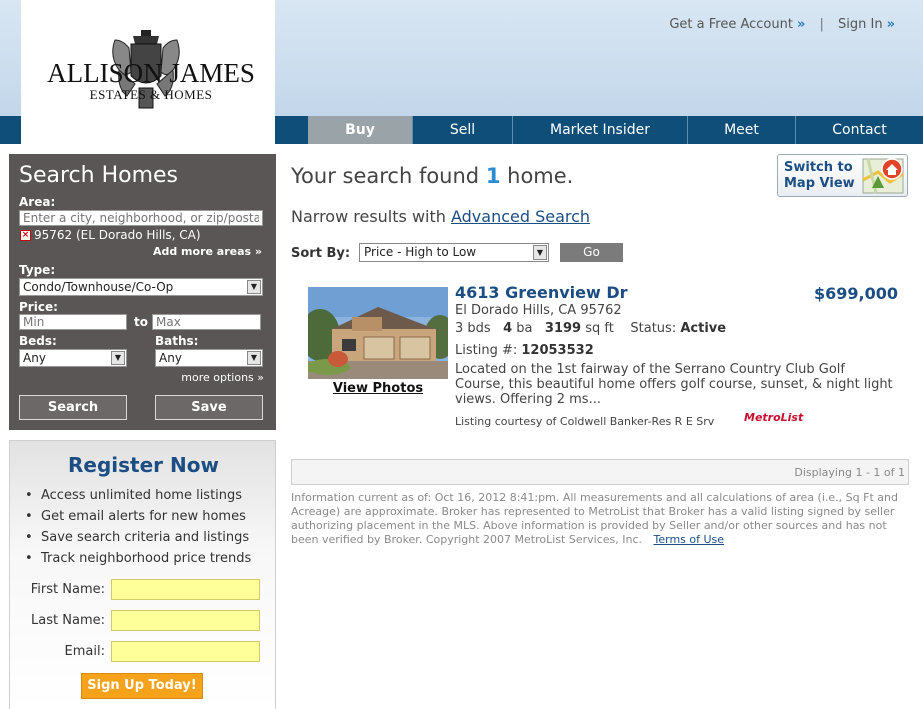 Image resolution: width=923 pixels, height=709 pixels. Describe the element at coordinates (151, 94) in the screenshot. I see `brand-tagline: ESTATES & HOMES` at that location.